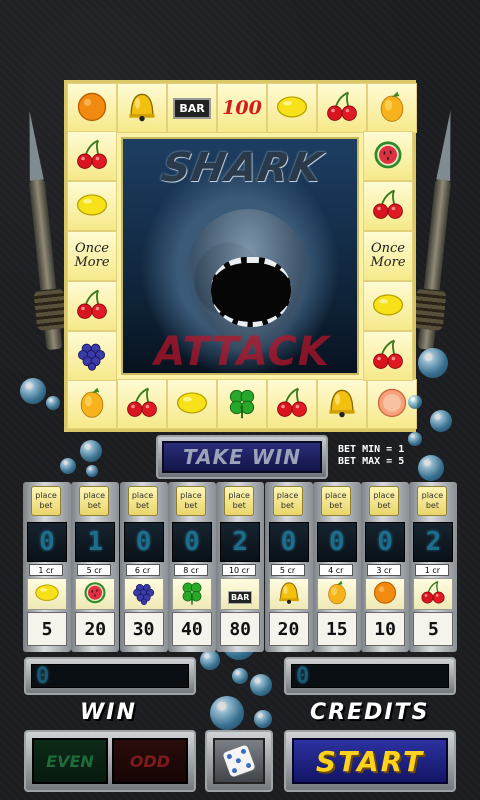 The image size is (480, 800). I want to click on bet-column: place bet 0 6 cr 30, so click(143, 567).